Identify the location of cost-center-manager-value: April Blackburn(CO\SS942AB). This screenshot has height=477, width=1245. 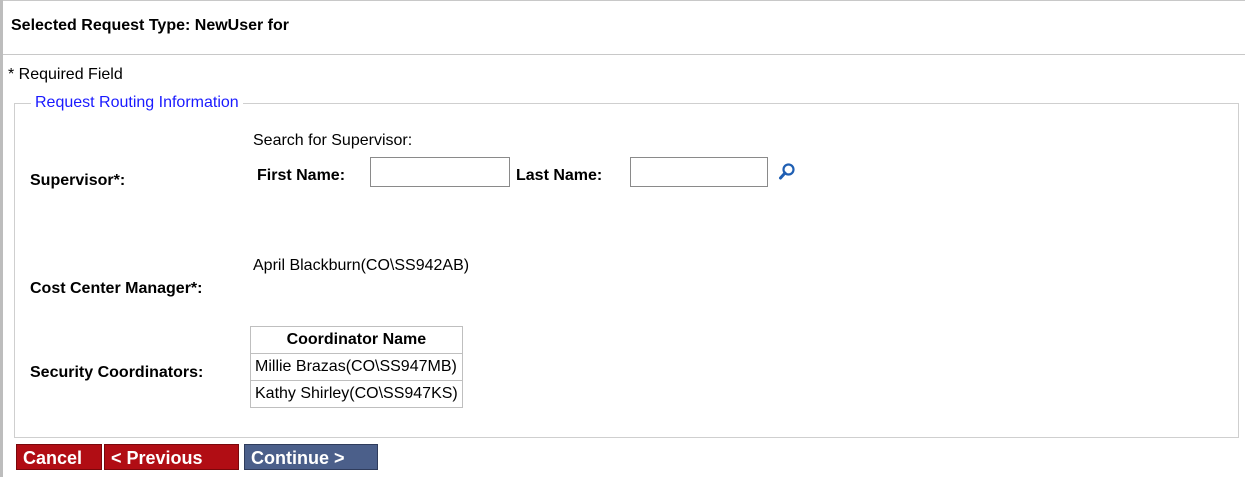
(361, 265).